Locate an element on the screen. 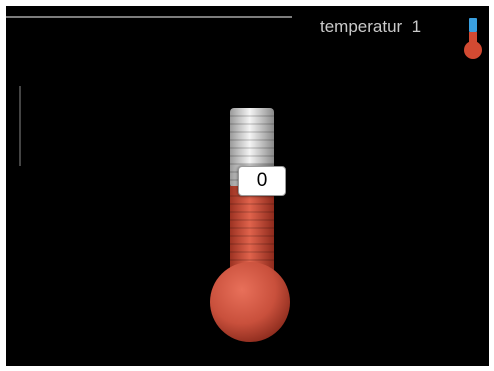  thermometer-gauge is located at coordinates (250, 222).